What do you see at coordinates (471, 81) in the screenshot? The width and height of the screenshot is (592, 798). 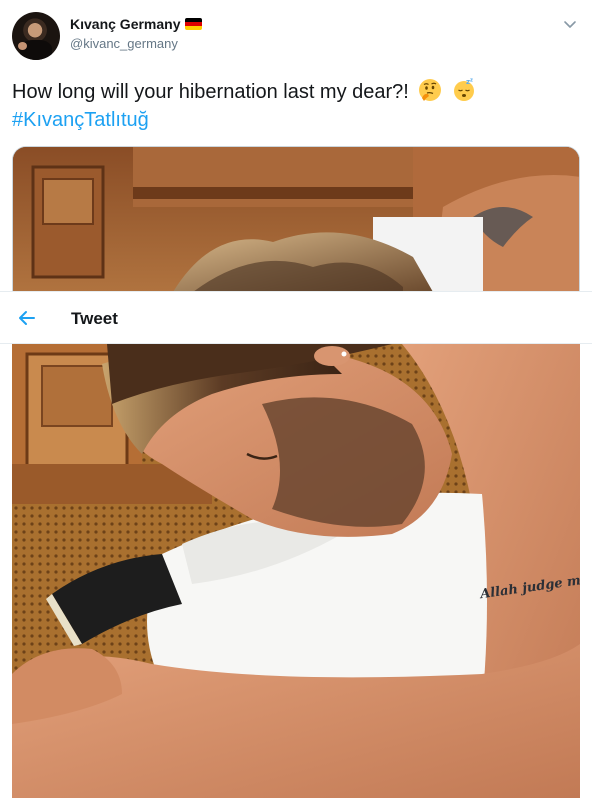 I see `svg-text: z` at bounding box center [471, 81].